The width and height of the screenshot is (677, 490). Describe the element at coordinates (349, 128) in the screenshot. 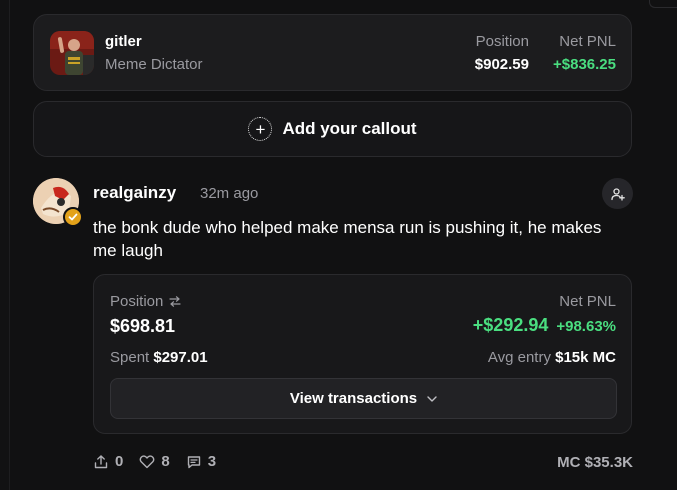

I see `add-callout-label: Add your callout` at that location.